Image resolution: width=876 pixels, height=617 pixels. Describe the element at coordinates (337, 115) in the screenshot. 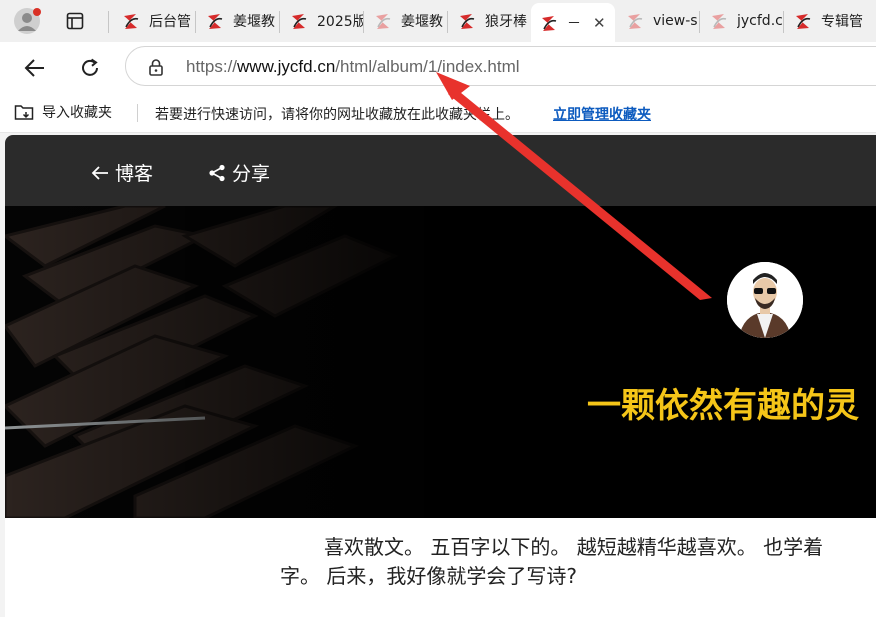

I see `bookmarks-hint: 若要进行快速访问，请将你的网址收藏放在此收藏夹栏上。` at that location.